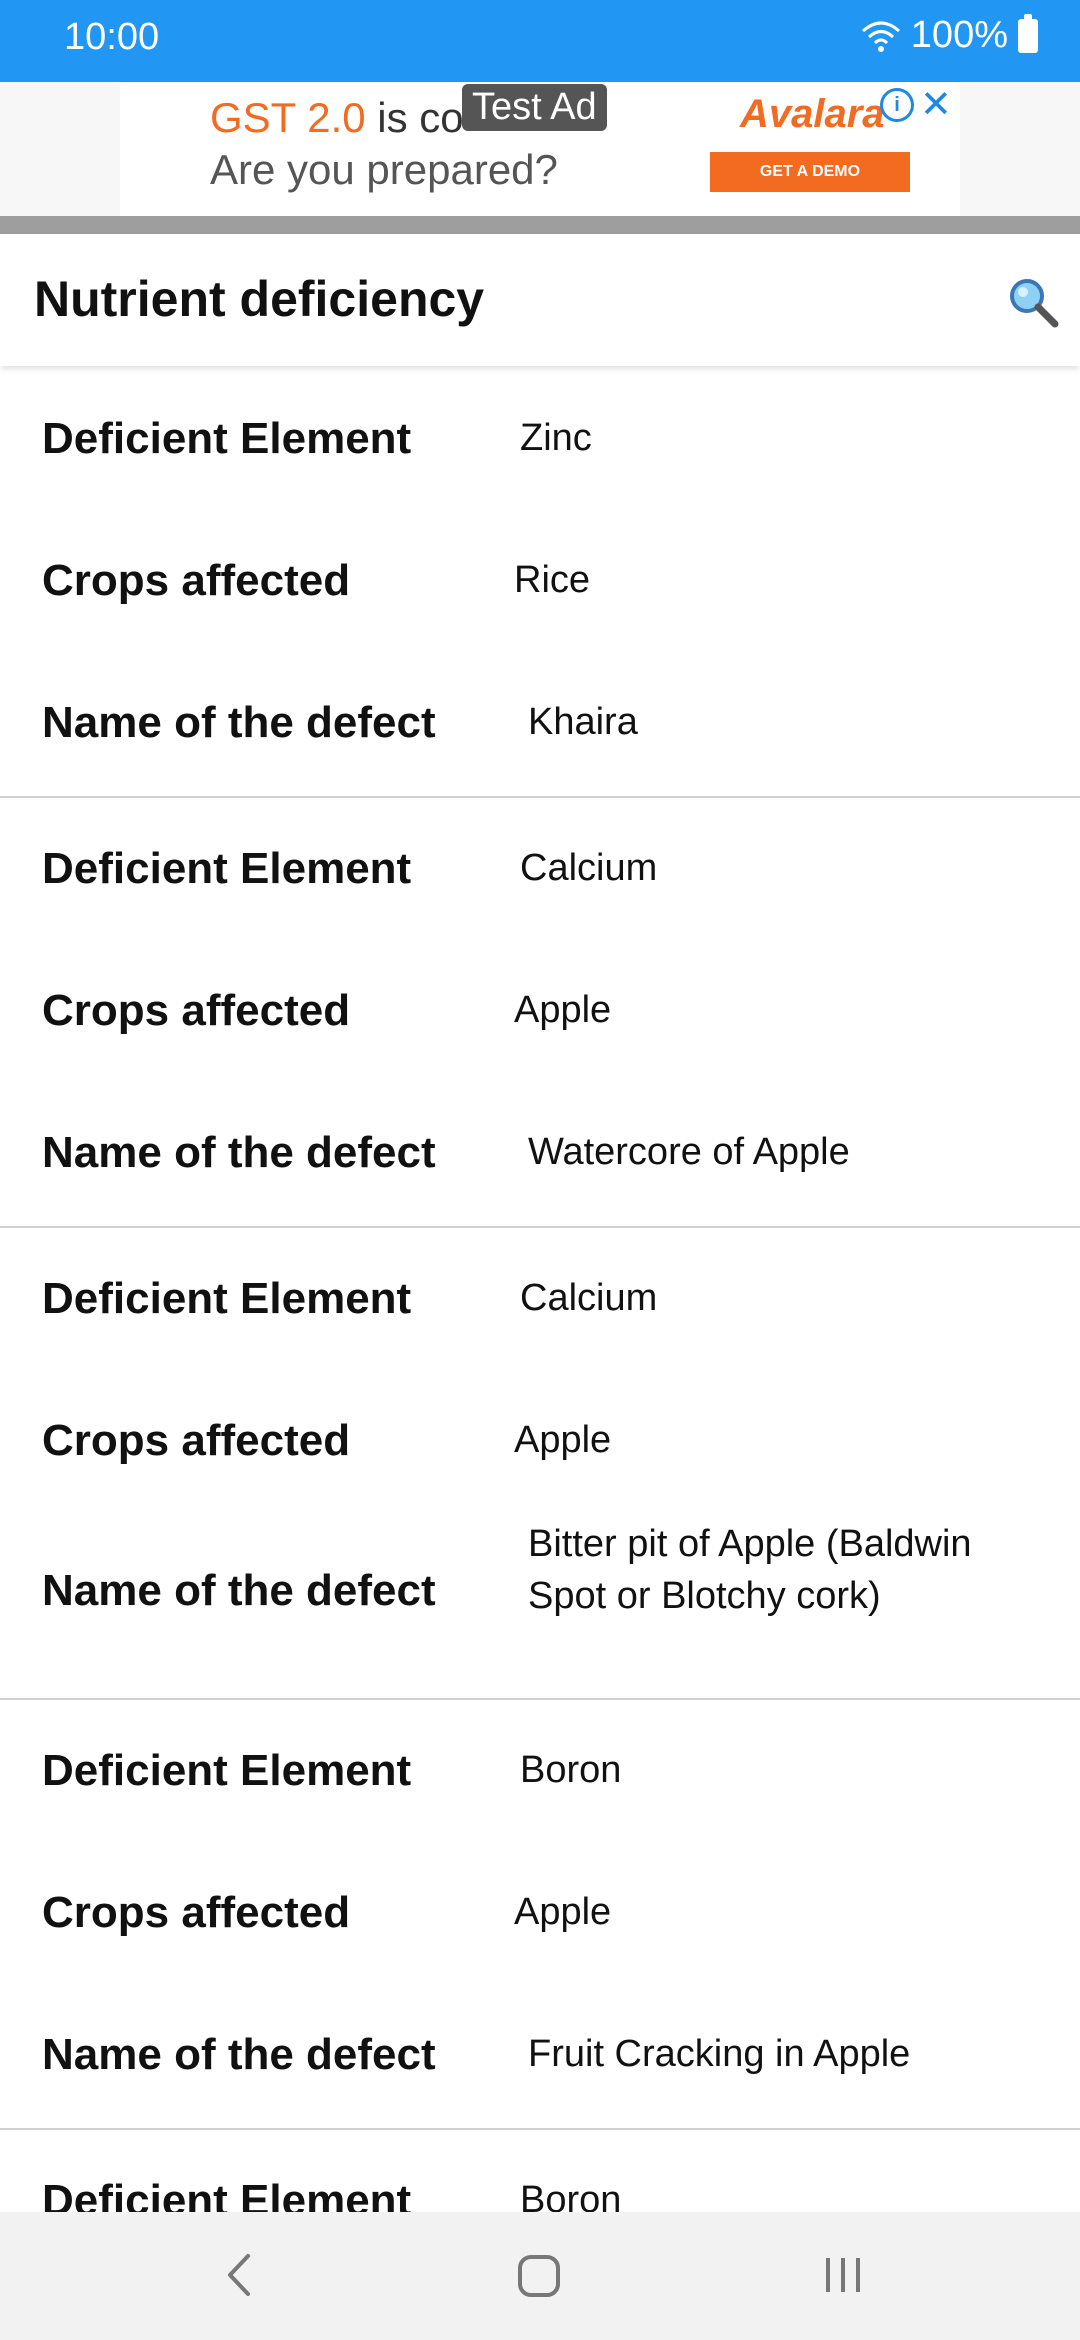 The width and height of the screenshot is (1080, 2340). Describe the element at coordinates (540, 41) in the screenshot. I see `status-bar: 10:00 100%` at that location.